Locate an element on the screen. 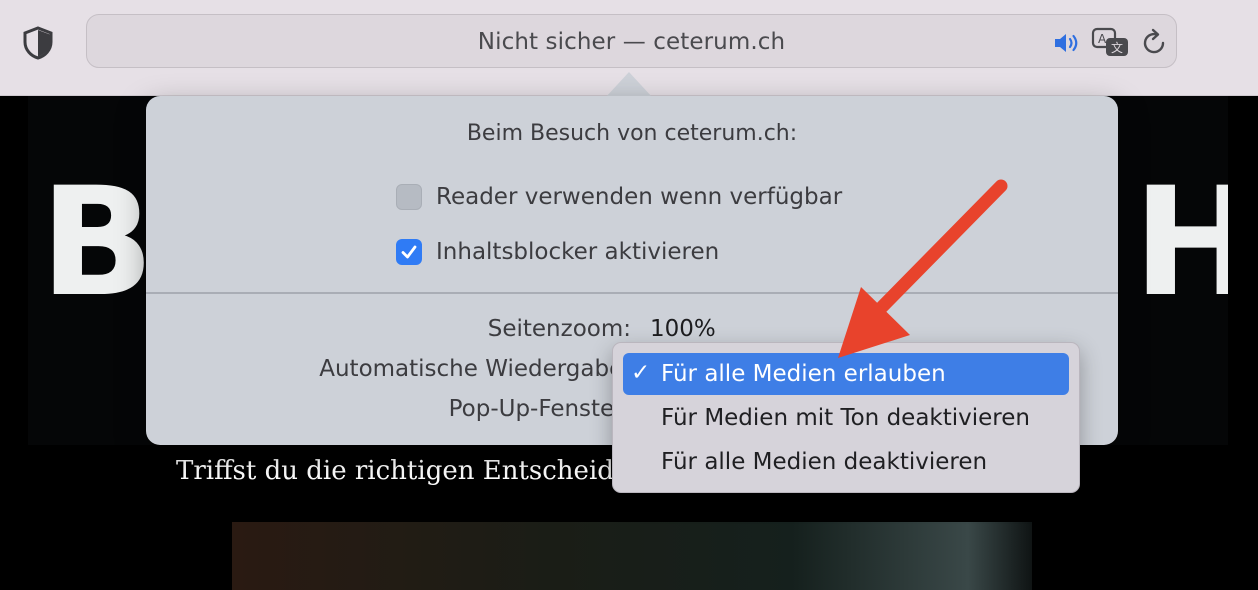  content-blocker-label: Inhaltsblocker aktivieren is located at coordinates (578, 252).